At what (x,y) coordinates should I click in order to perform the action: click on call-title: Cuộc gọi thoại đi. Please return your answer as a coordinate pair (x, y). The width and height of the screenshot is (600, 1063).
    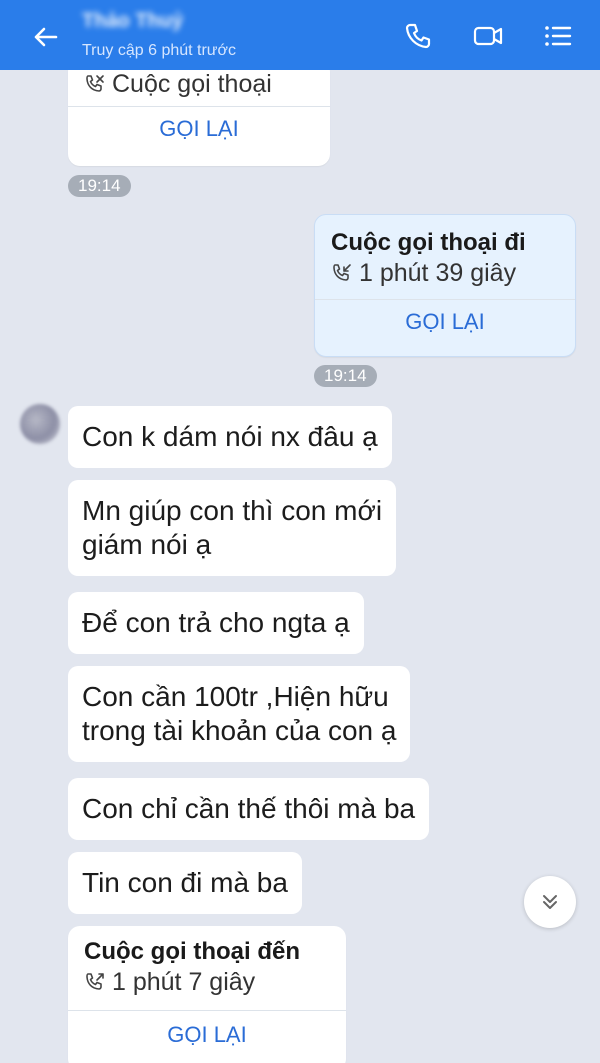
    Looking at the image, I should click on (428, 242).